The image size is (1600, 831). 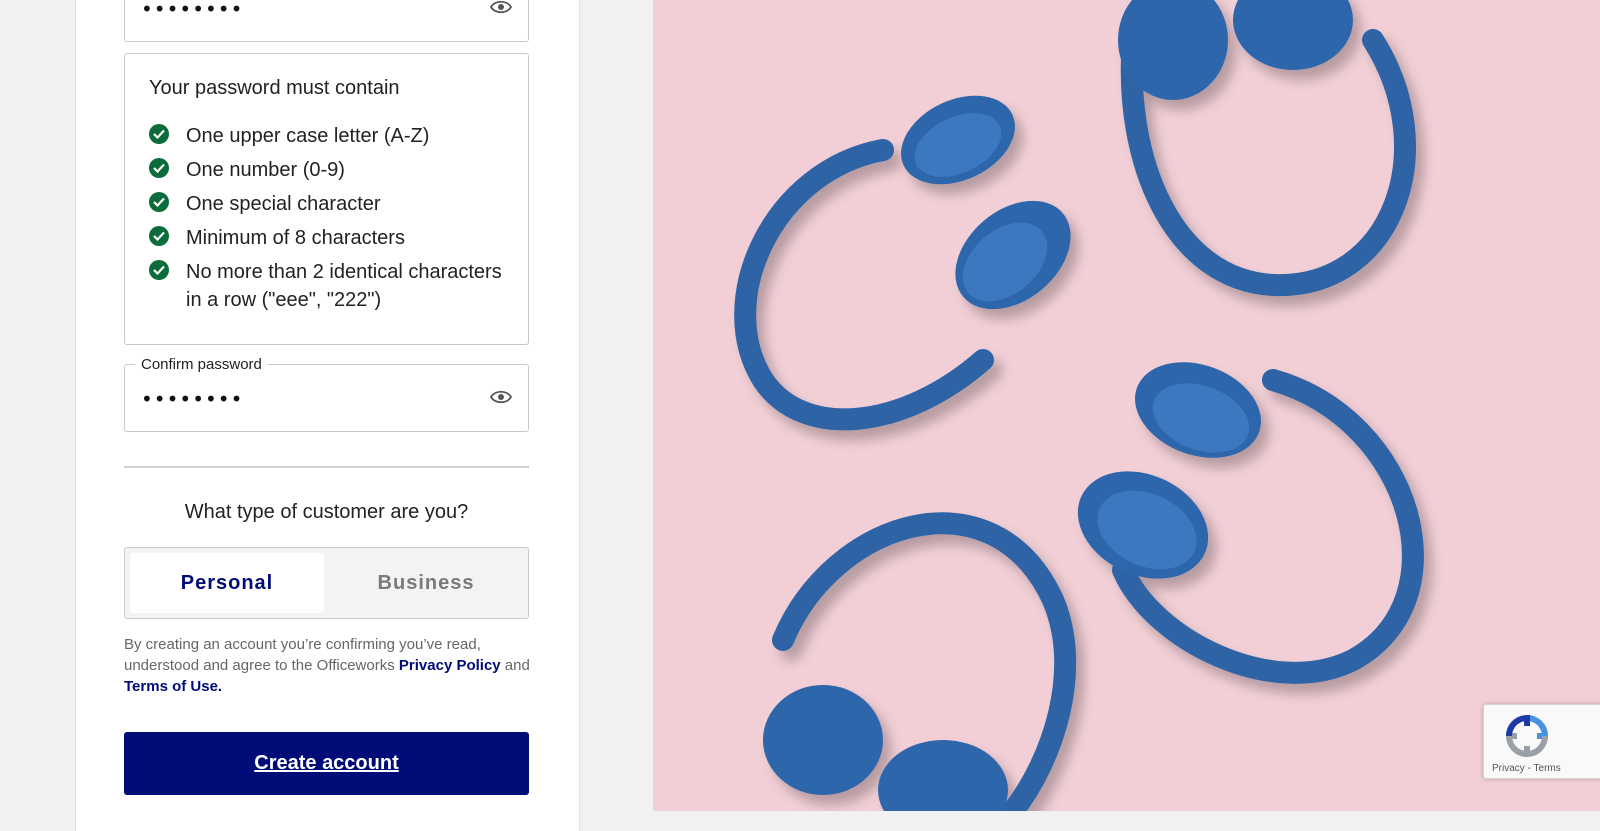 I want to click on create-account-button: Create account, so click(x=326, y=763).